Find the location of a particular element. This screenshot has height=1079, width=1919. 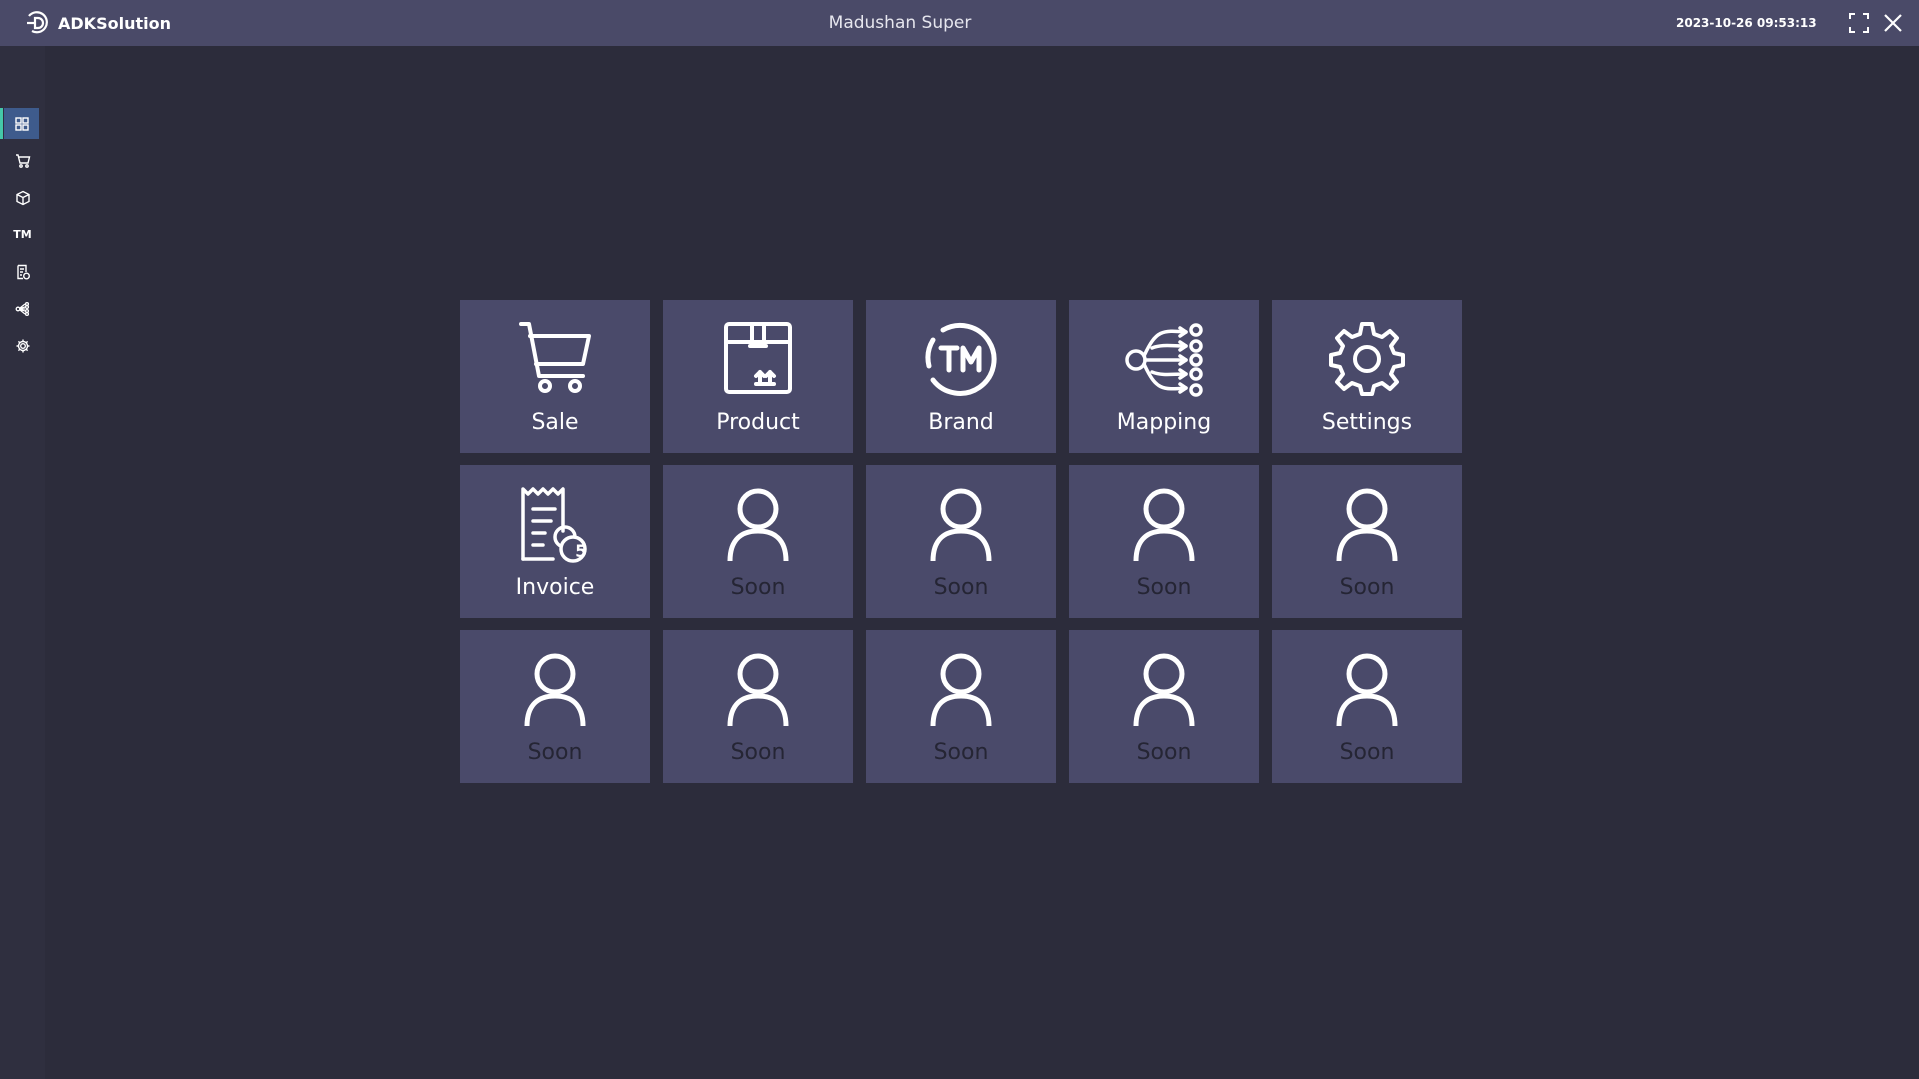

sidebar-item-dashboard is located at coordinates (19, 123).